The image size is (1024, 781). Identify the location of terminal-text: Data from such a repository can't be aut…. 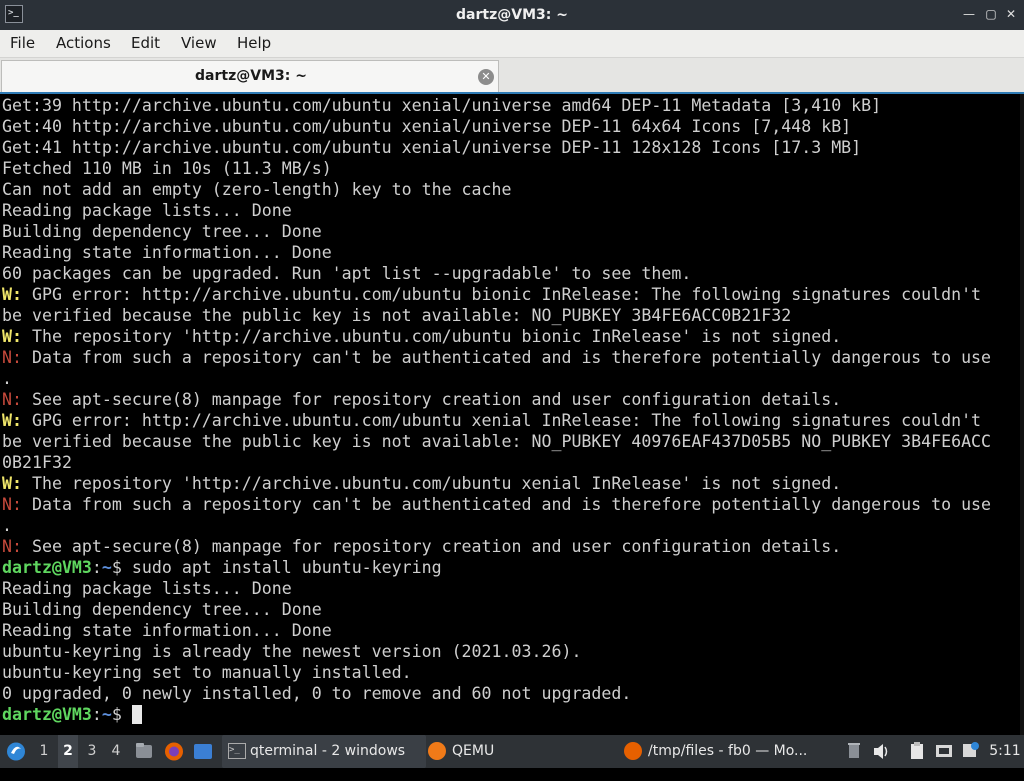
(506, 357).